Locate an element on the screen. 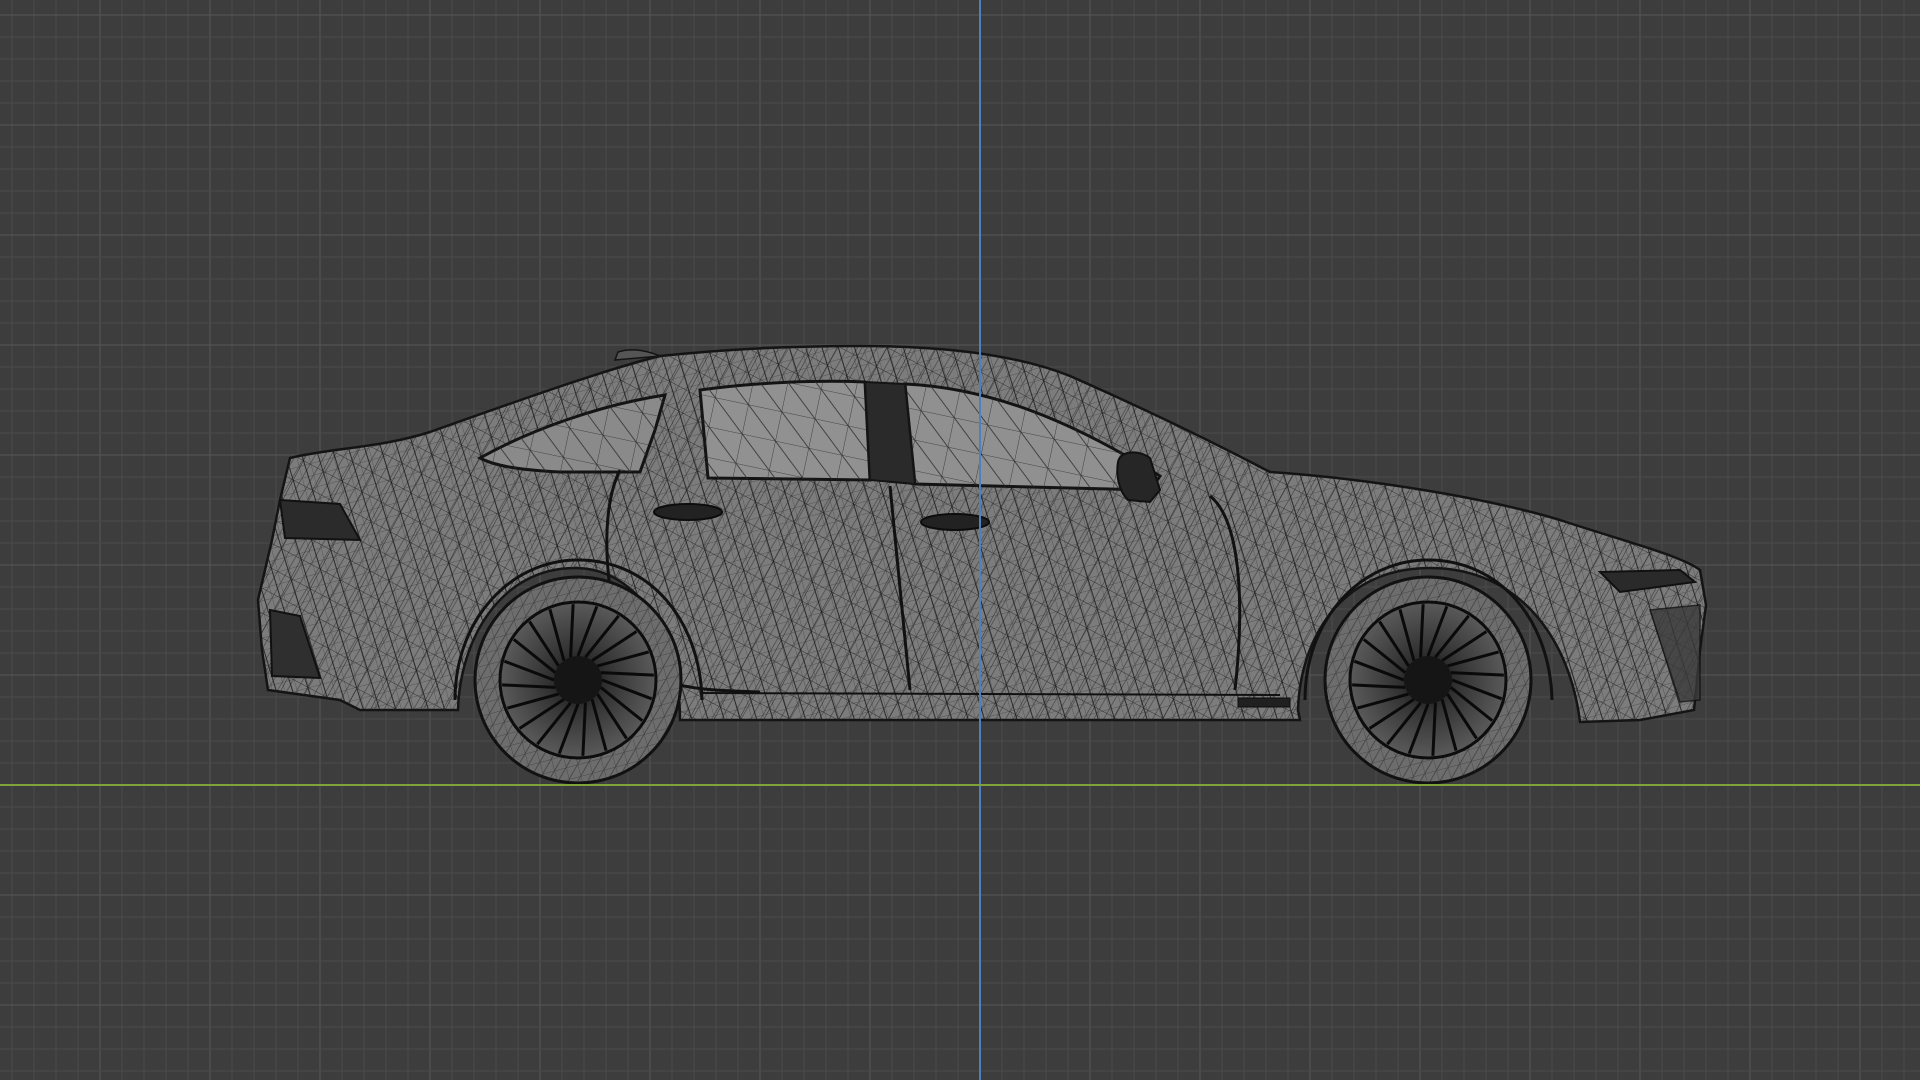  x-axis-line is located at coordinates (960, 785).